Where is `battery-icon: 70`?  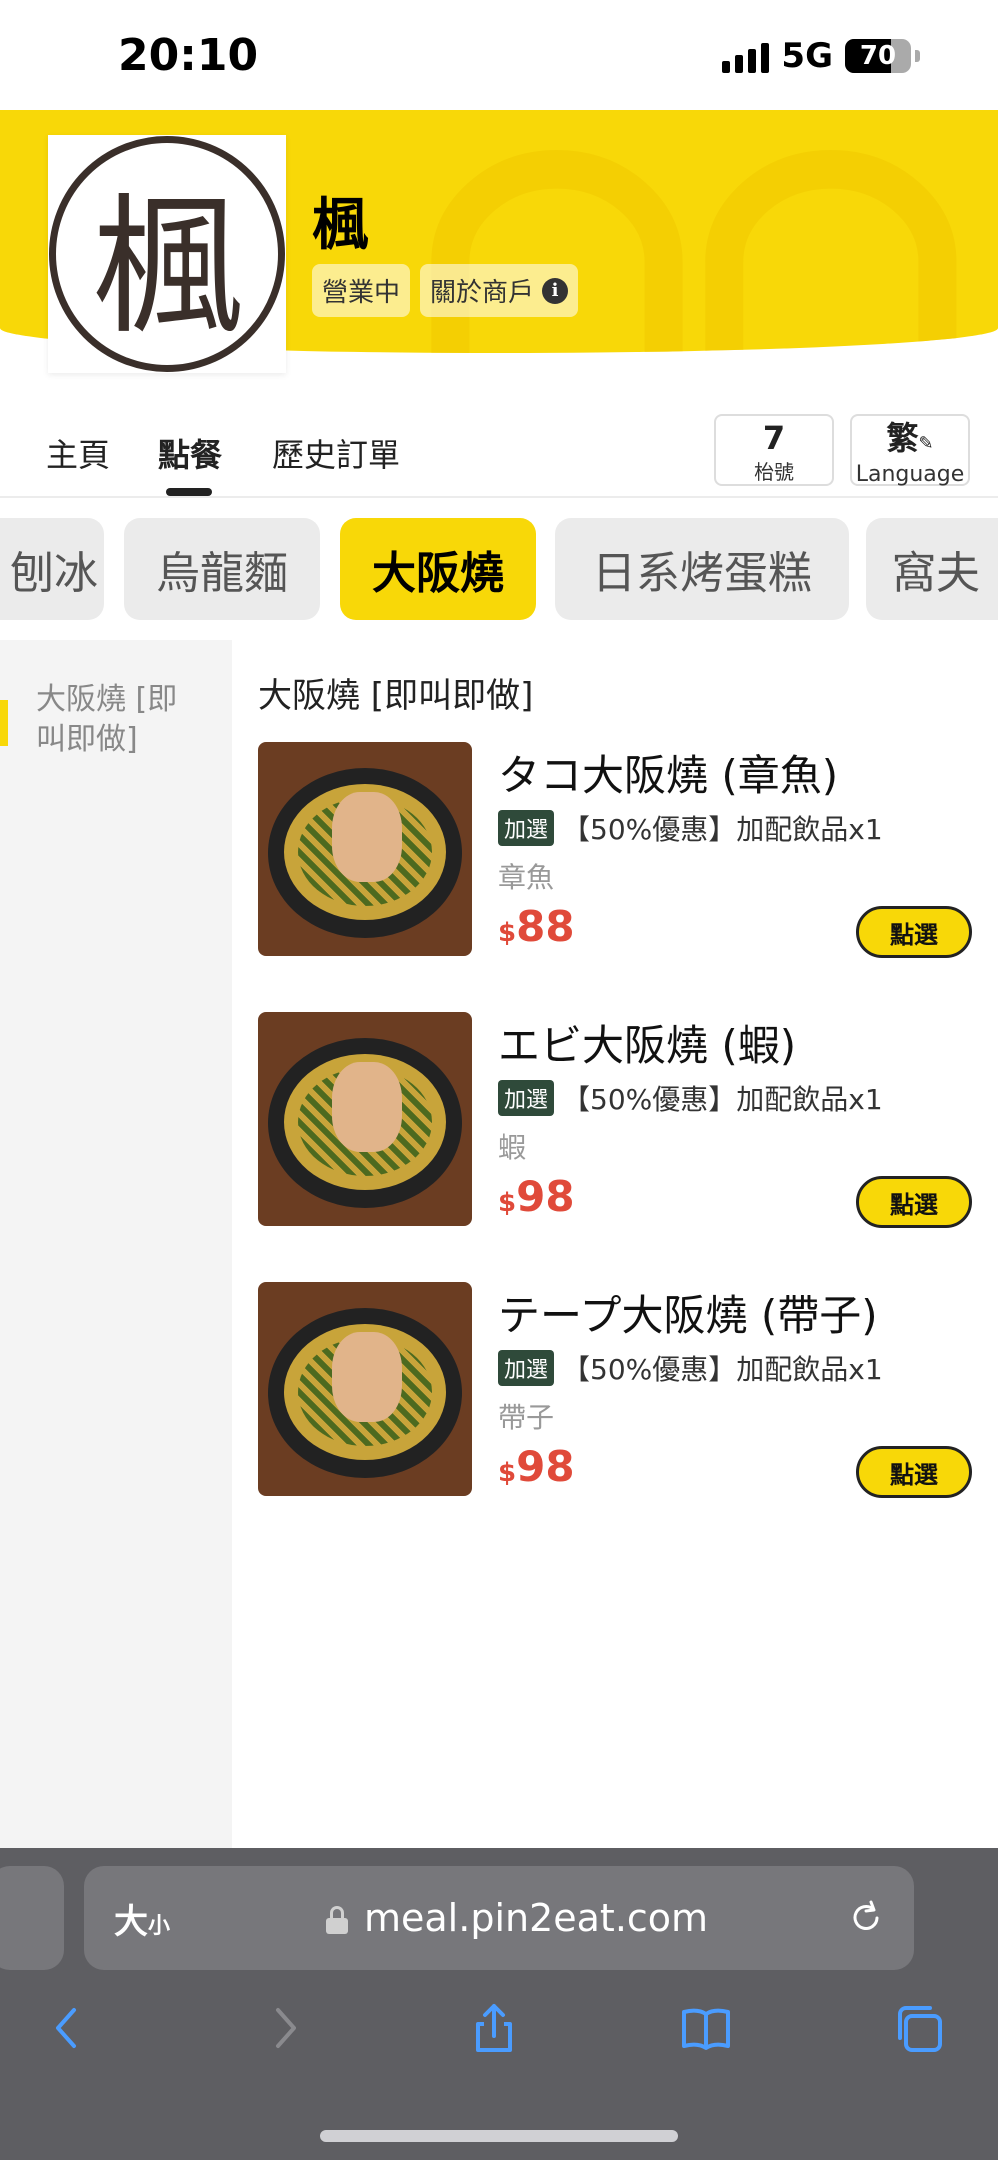
battery-icon: 70 is located at coordinates (878, 56).